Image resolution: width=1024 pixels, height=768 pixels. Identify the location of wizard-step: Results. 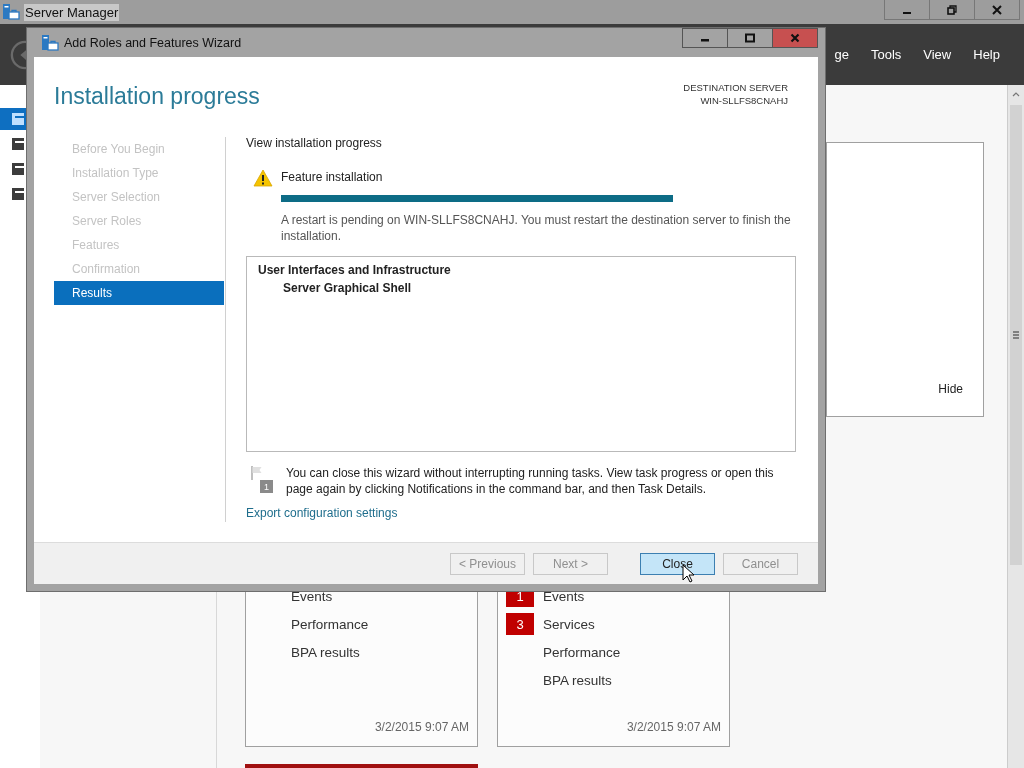
(139, 293).